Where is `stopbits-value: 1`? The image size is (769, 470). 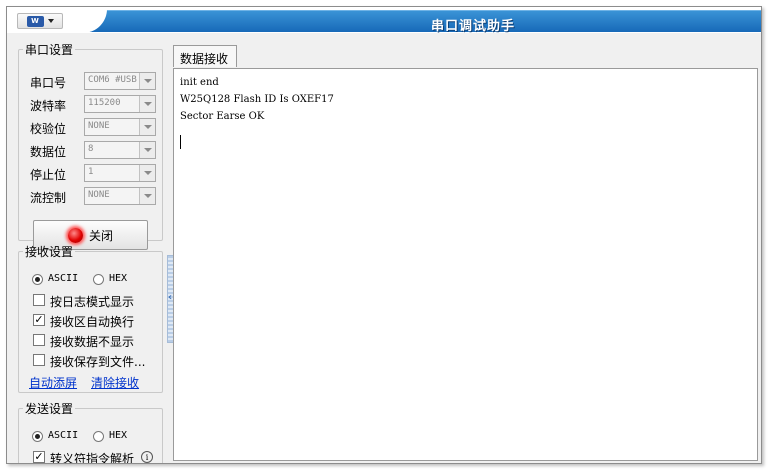
stopbits-value: 1 is located at coordinates (91, 172).